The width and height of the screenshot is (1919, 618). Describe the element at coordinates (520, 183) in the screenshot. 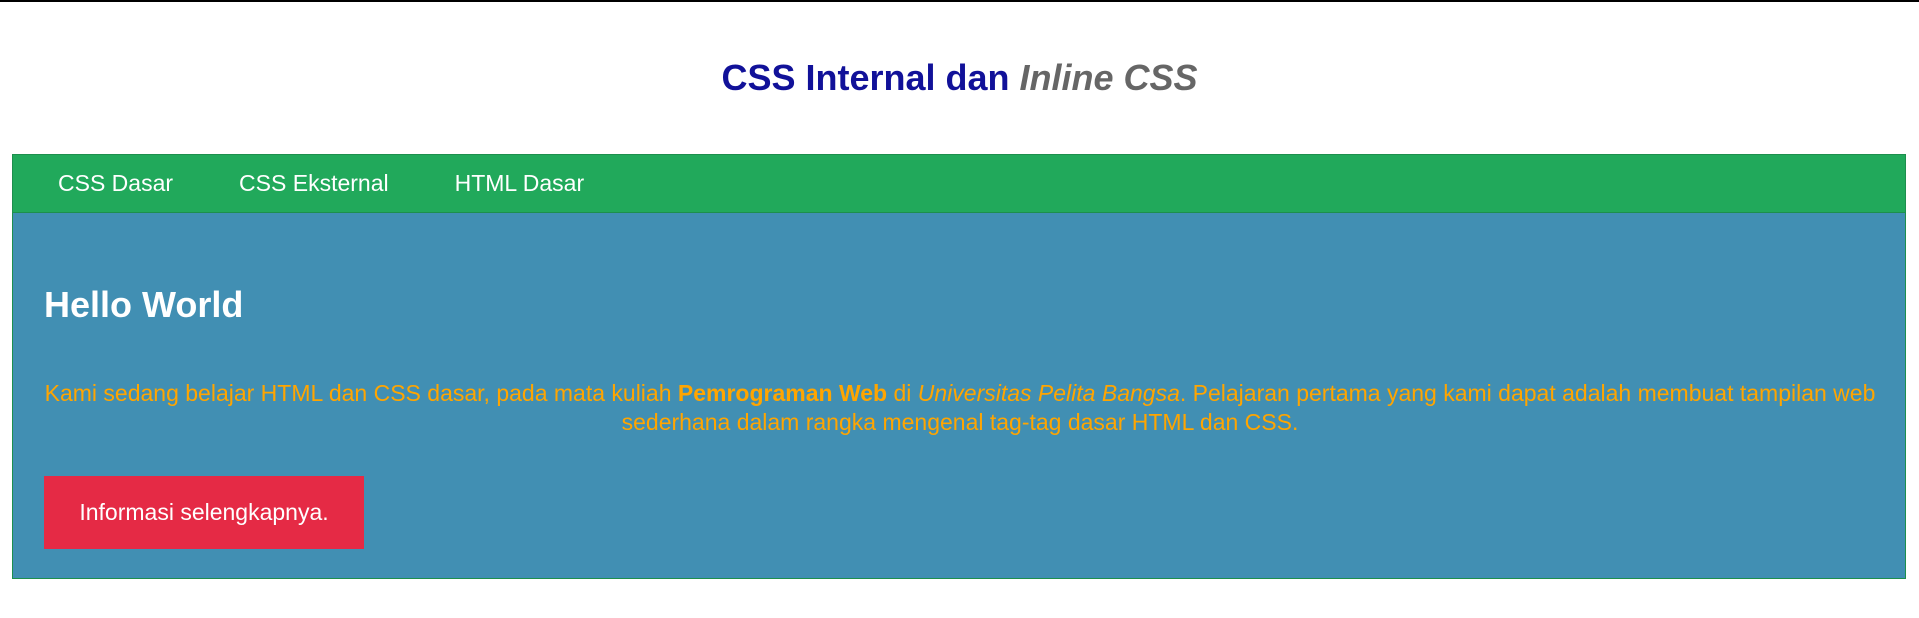

I see `nav-link-html-dasar: HTML Dasar` at that location.